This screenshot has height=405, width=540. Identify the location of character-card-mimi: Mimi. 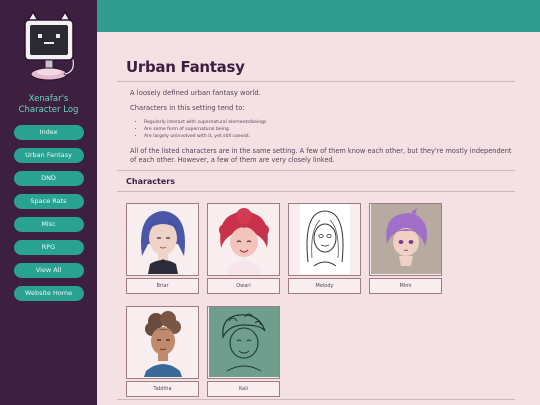
(405, 248).